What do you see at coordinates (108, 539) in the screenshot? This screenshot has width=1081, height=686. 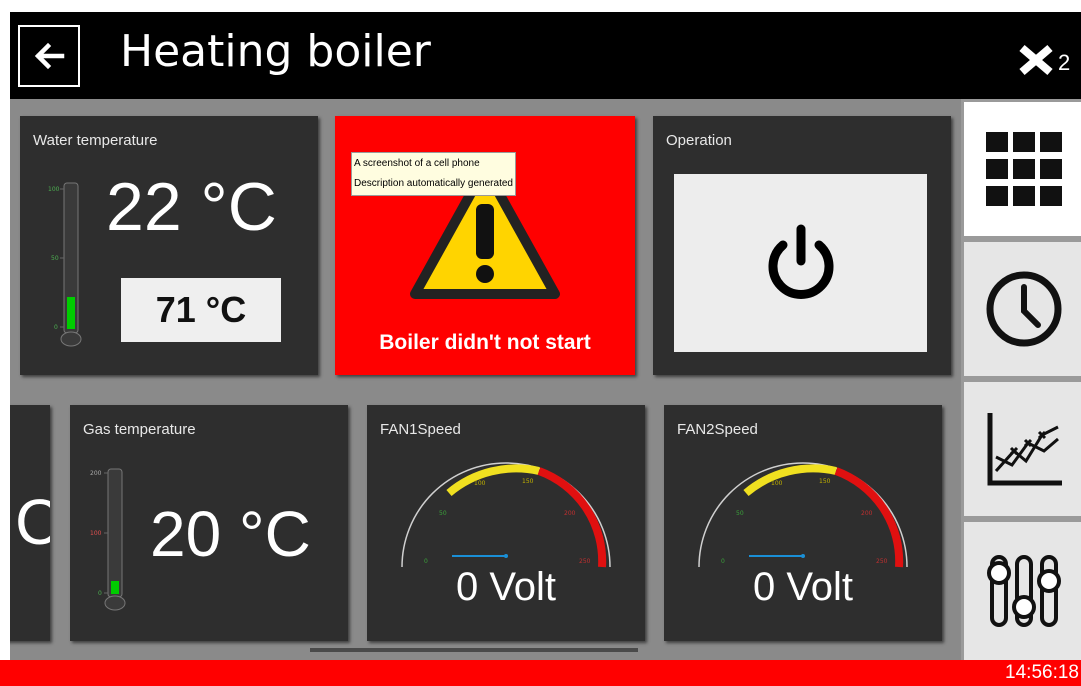 I see `gas-thermometer-icon: 200 100 0` at bounding box center [108, 539].